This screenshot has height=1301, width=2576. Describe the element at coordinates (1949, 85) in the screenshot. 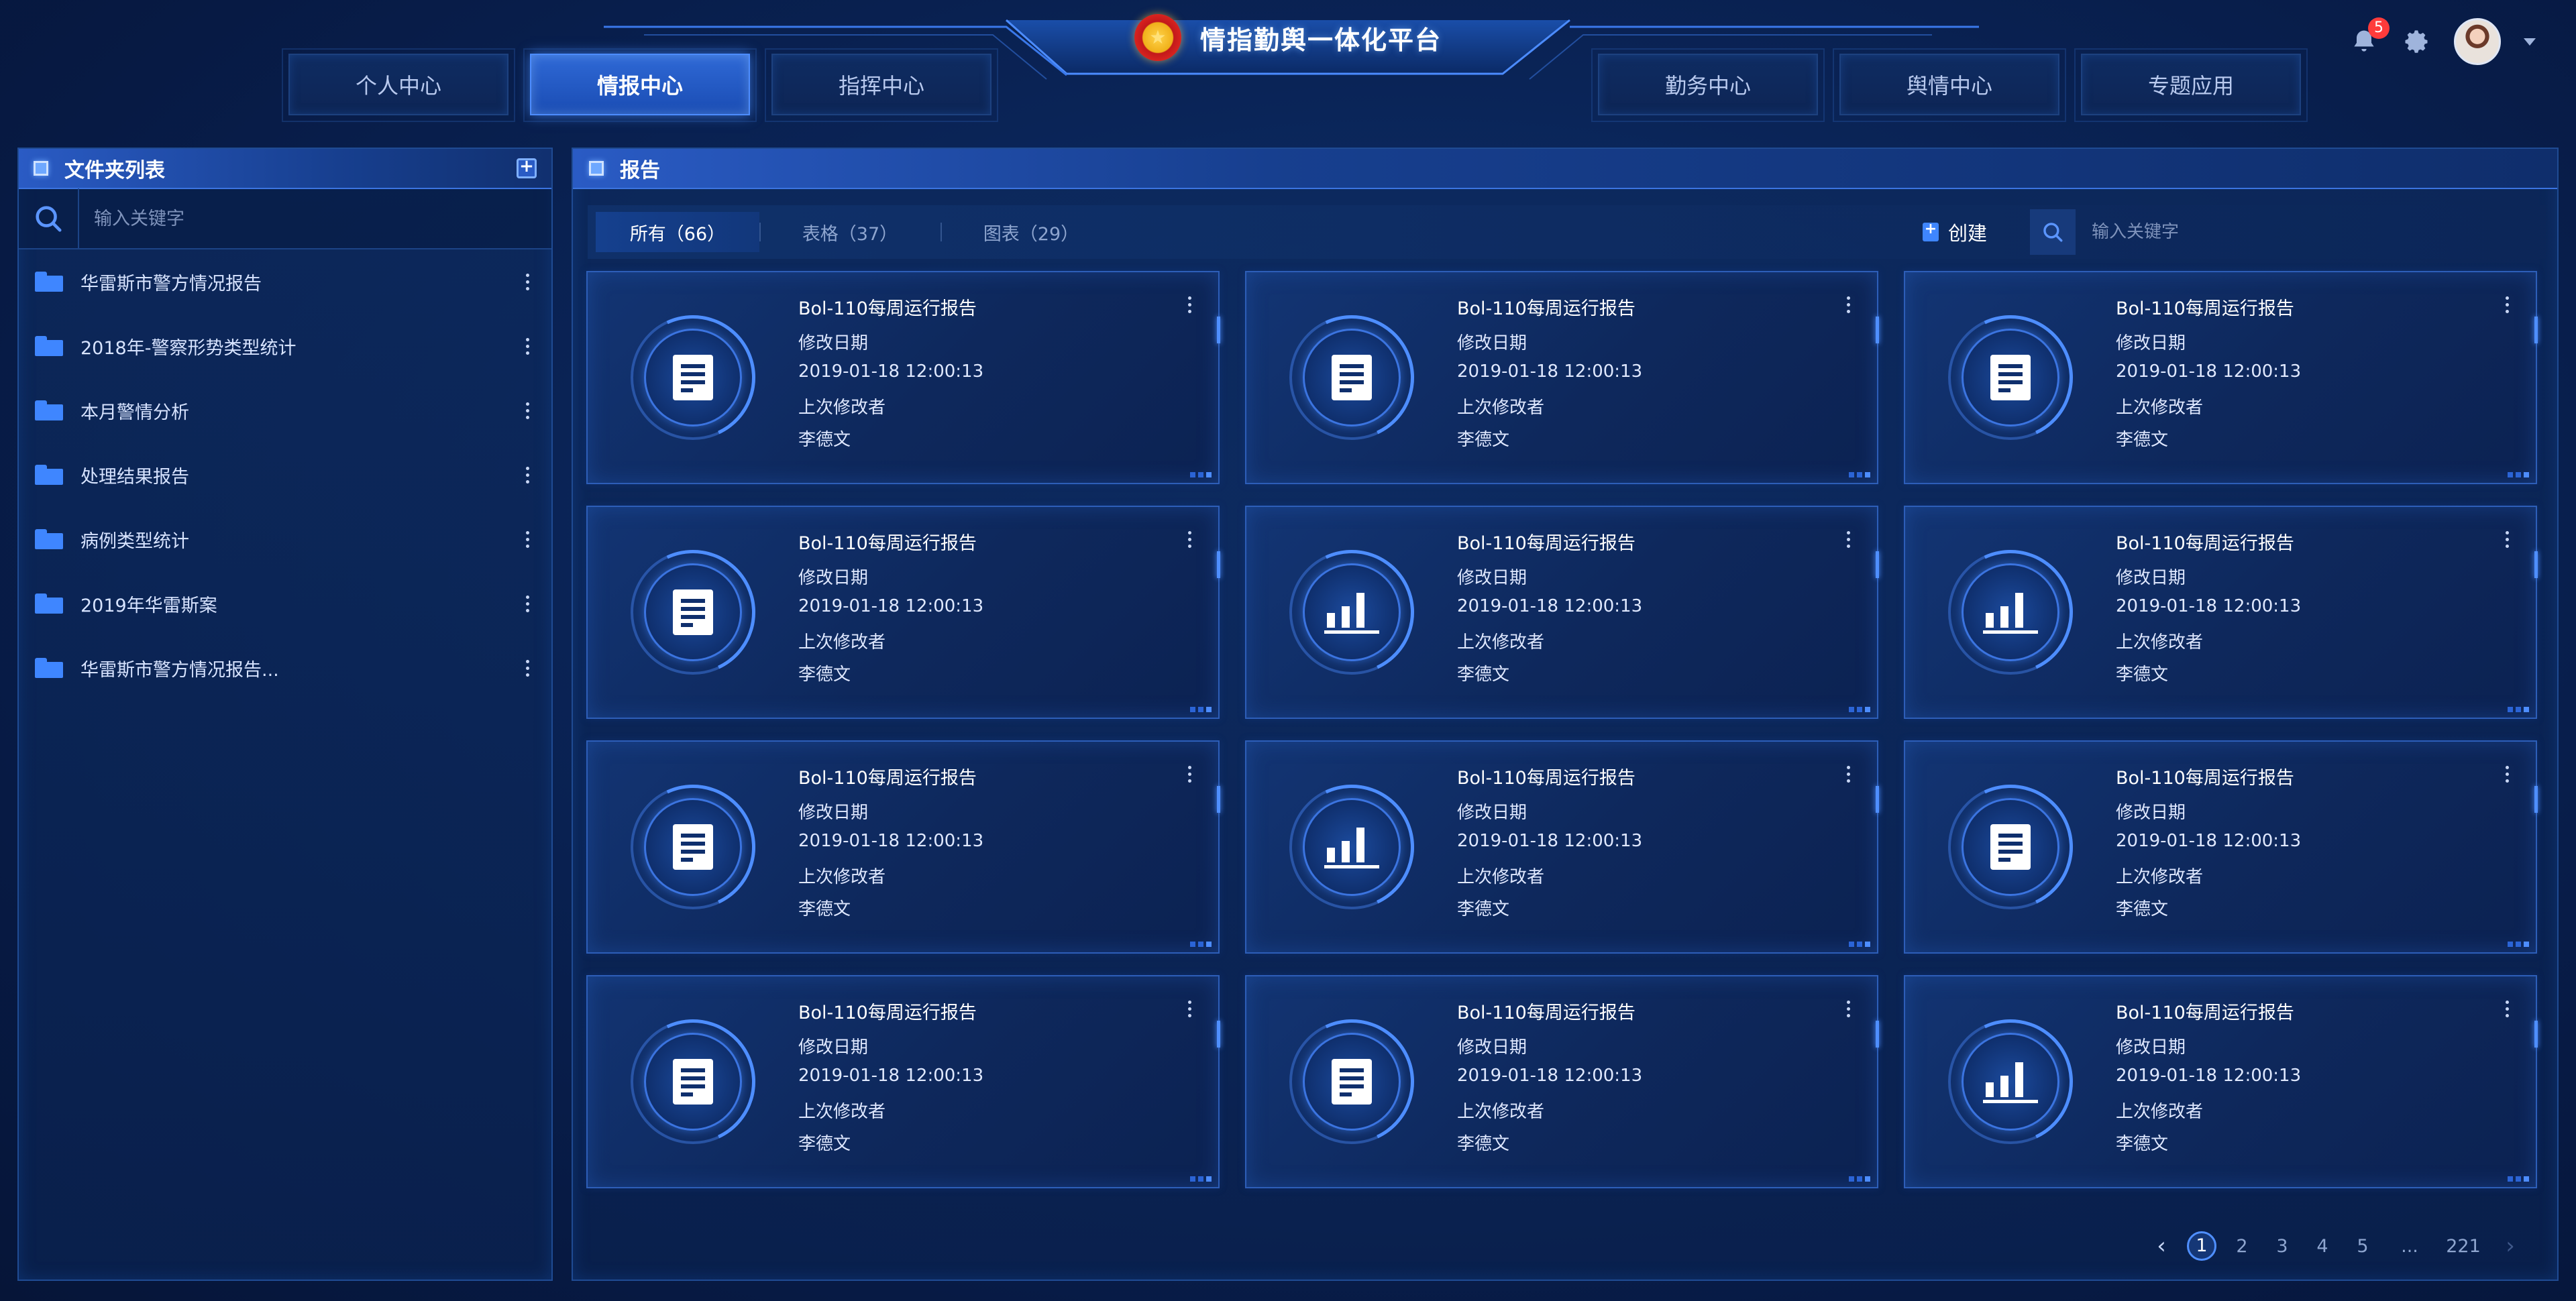

I see `nav-tab-opinion: 舆情中心` at that location.